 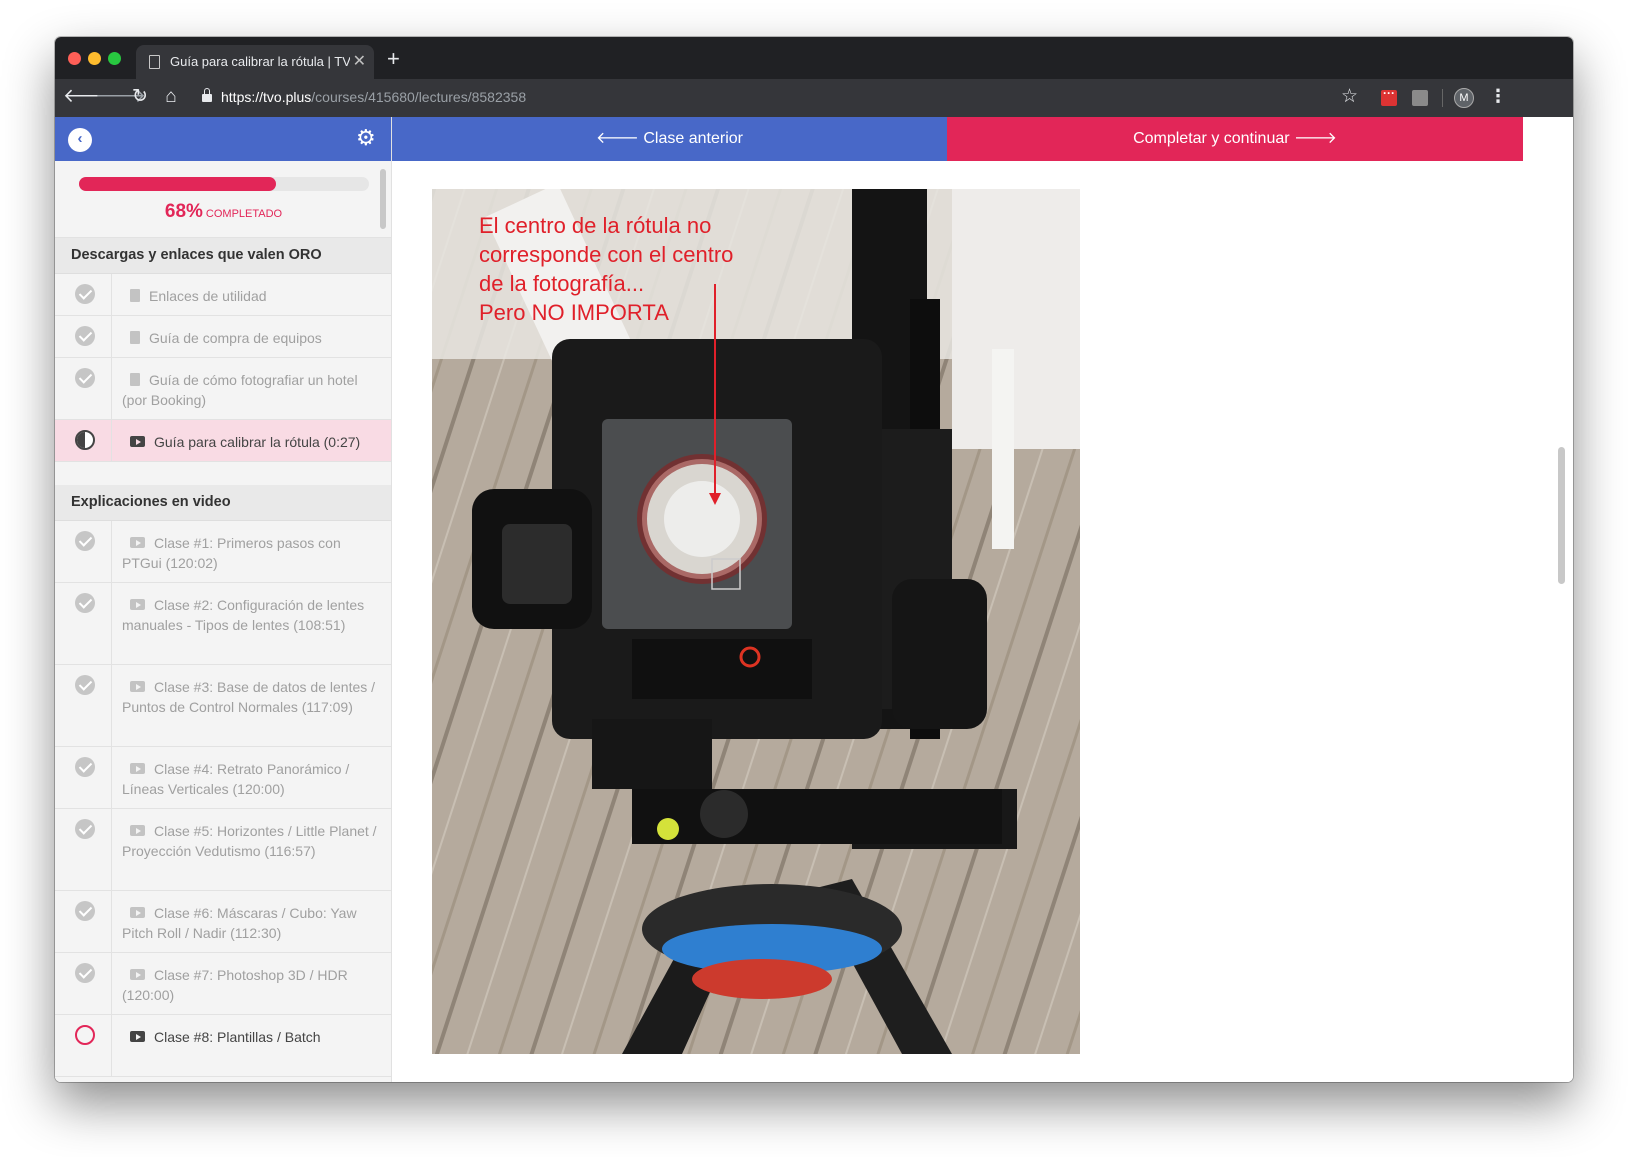 I want to click on progress-text: 68% COMPLETADO, so click(x=223, y=212).